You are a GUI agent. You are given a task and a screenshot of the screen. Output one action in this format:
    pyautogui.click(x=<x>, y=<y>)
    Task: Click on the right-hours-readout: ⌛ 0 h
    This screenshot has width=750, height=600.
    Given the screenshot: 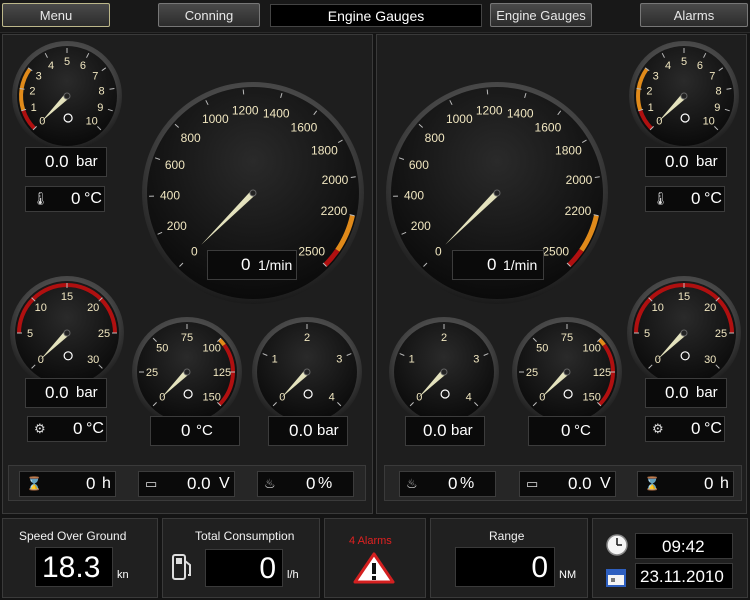 What is the action you would take?
    pyautogui.click(x=685, y=484)
    